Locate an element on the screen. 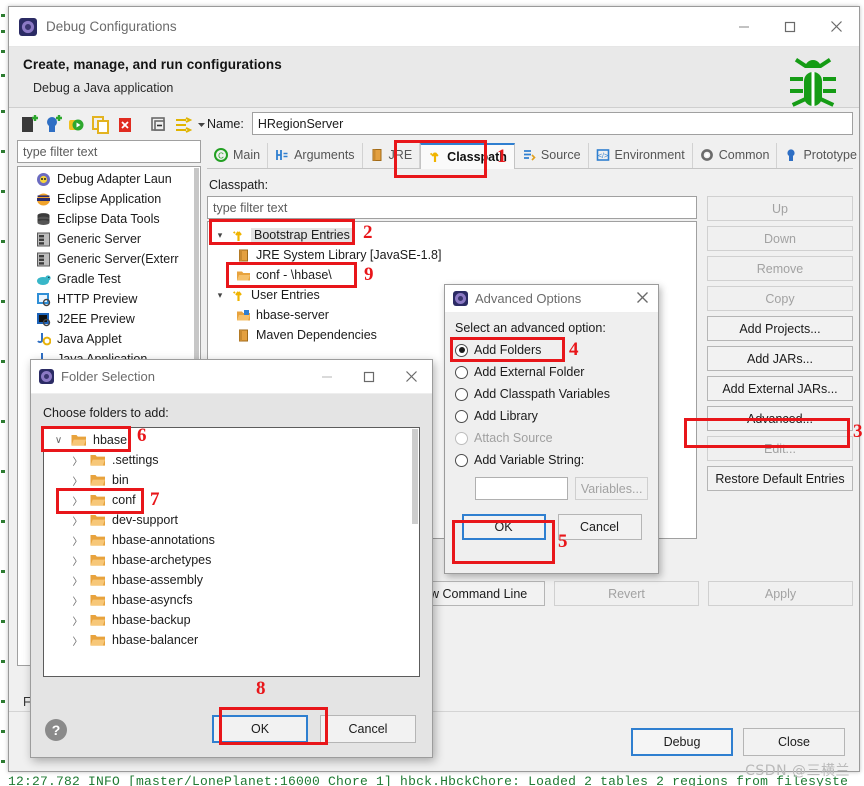 The image size is (864, 786). folder-node-hbase-annotations: 〉 hbase-annotations is located at coordinates (231, 540).